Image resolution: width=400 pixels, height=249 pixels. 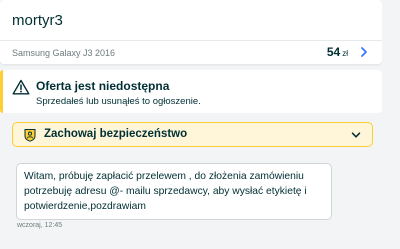 What do you see at coordinates (40, 225) in the screenshot?
I see `message-timestamp: wczoraj, 12:45` at bounding box center [40, 225].